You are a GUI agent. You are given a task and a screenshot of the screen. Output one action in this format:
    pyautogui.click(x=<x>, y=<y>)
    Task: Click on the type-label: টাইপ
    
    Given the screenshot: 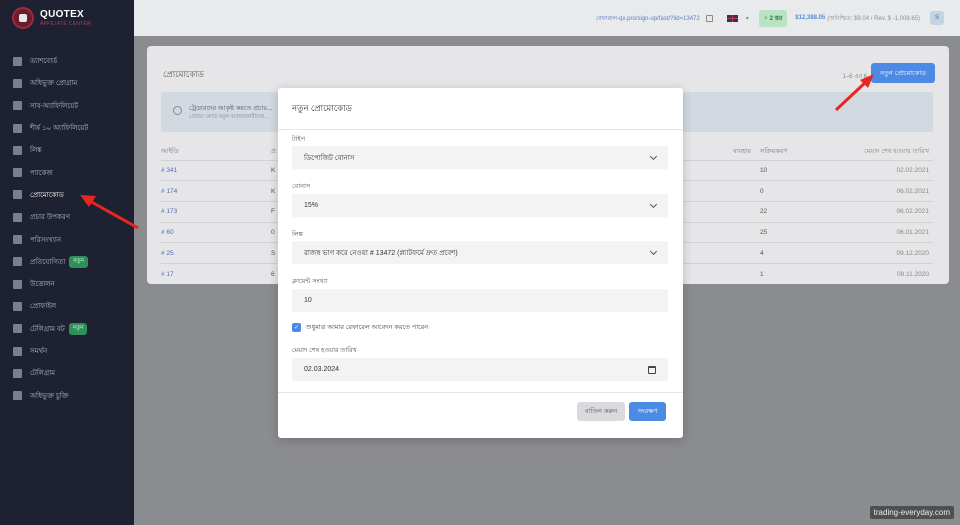 What is the action you would take?
    pyautogui.click(x=299, y=139)
    